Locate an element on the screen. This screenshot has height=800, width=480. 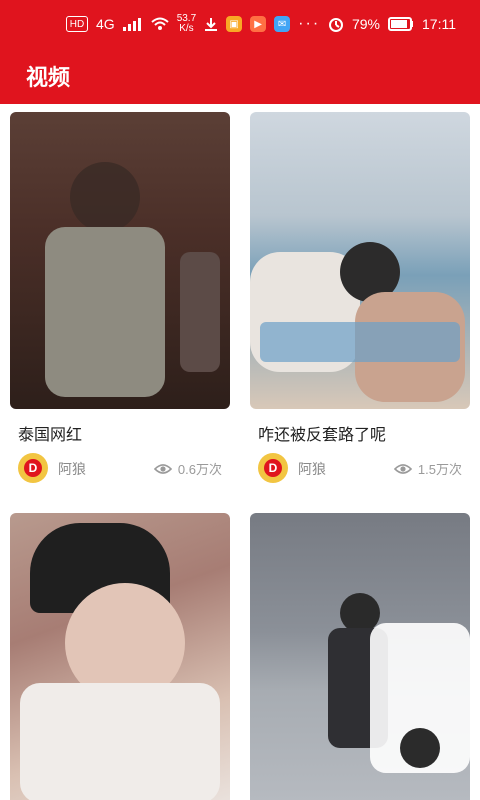
status-right: 79% 17:11 is located at coordinates (392, 24).